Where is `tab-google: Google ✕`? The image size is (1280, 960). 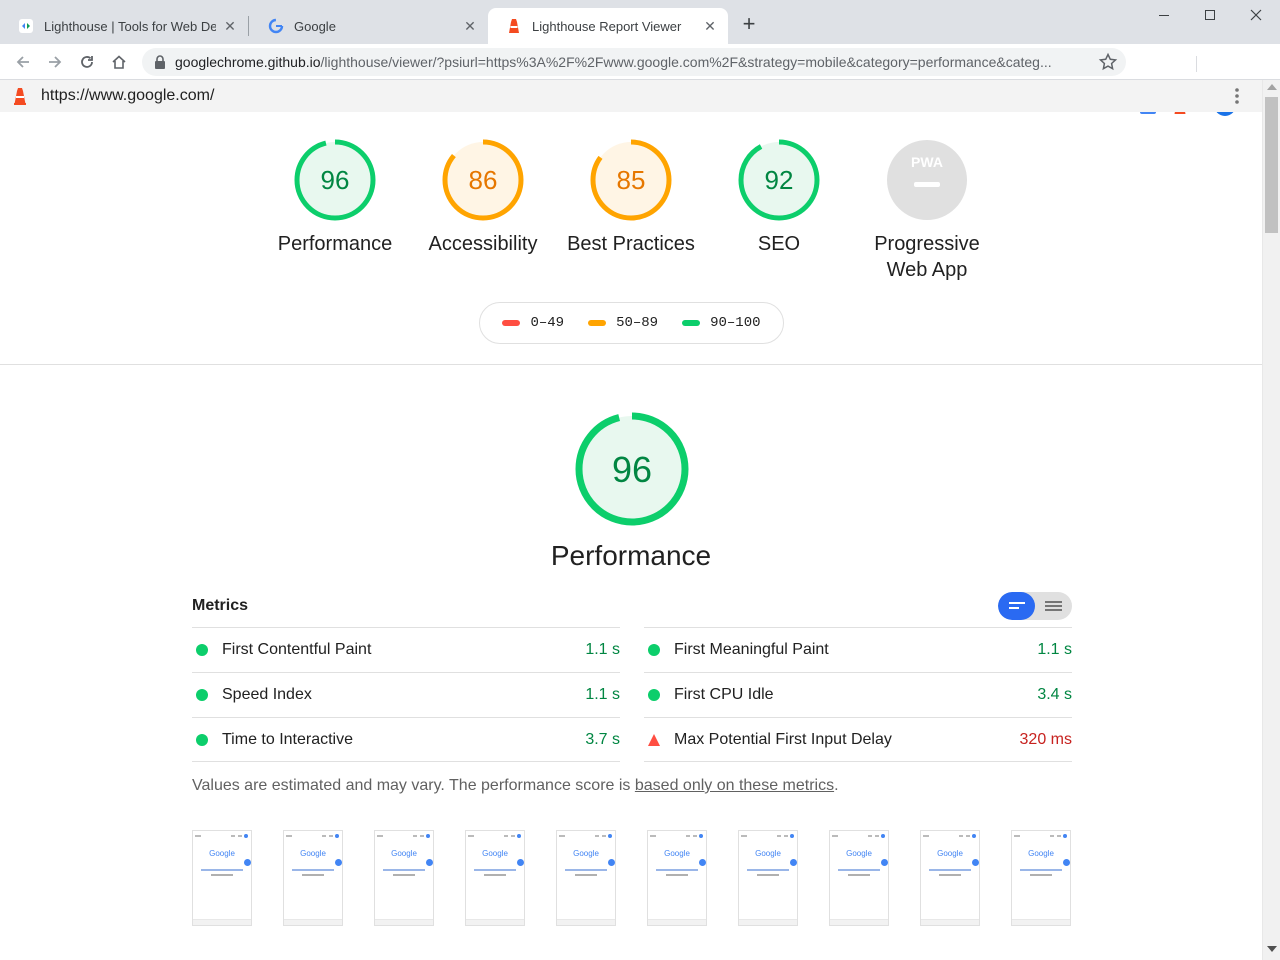
tab-google: Google ✕ is located at coordinates (369, 26).